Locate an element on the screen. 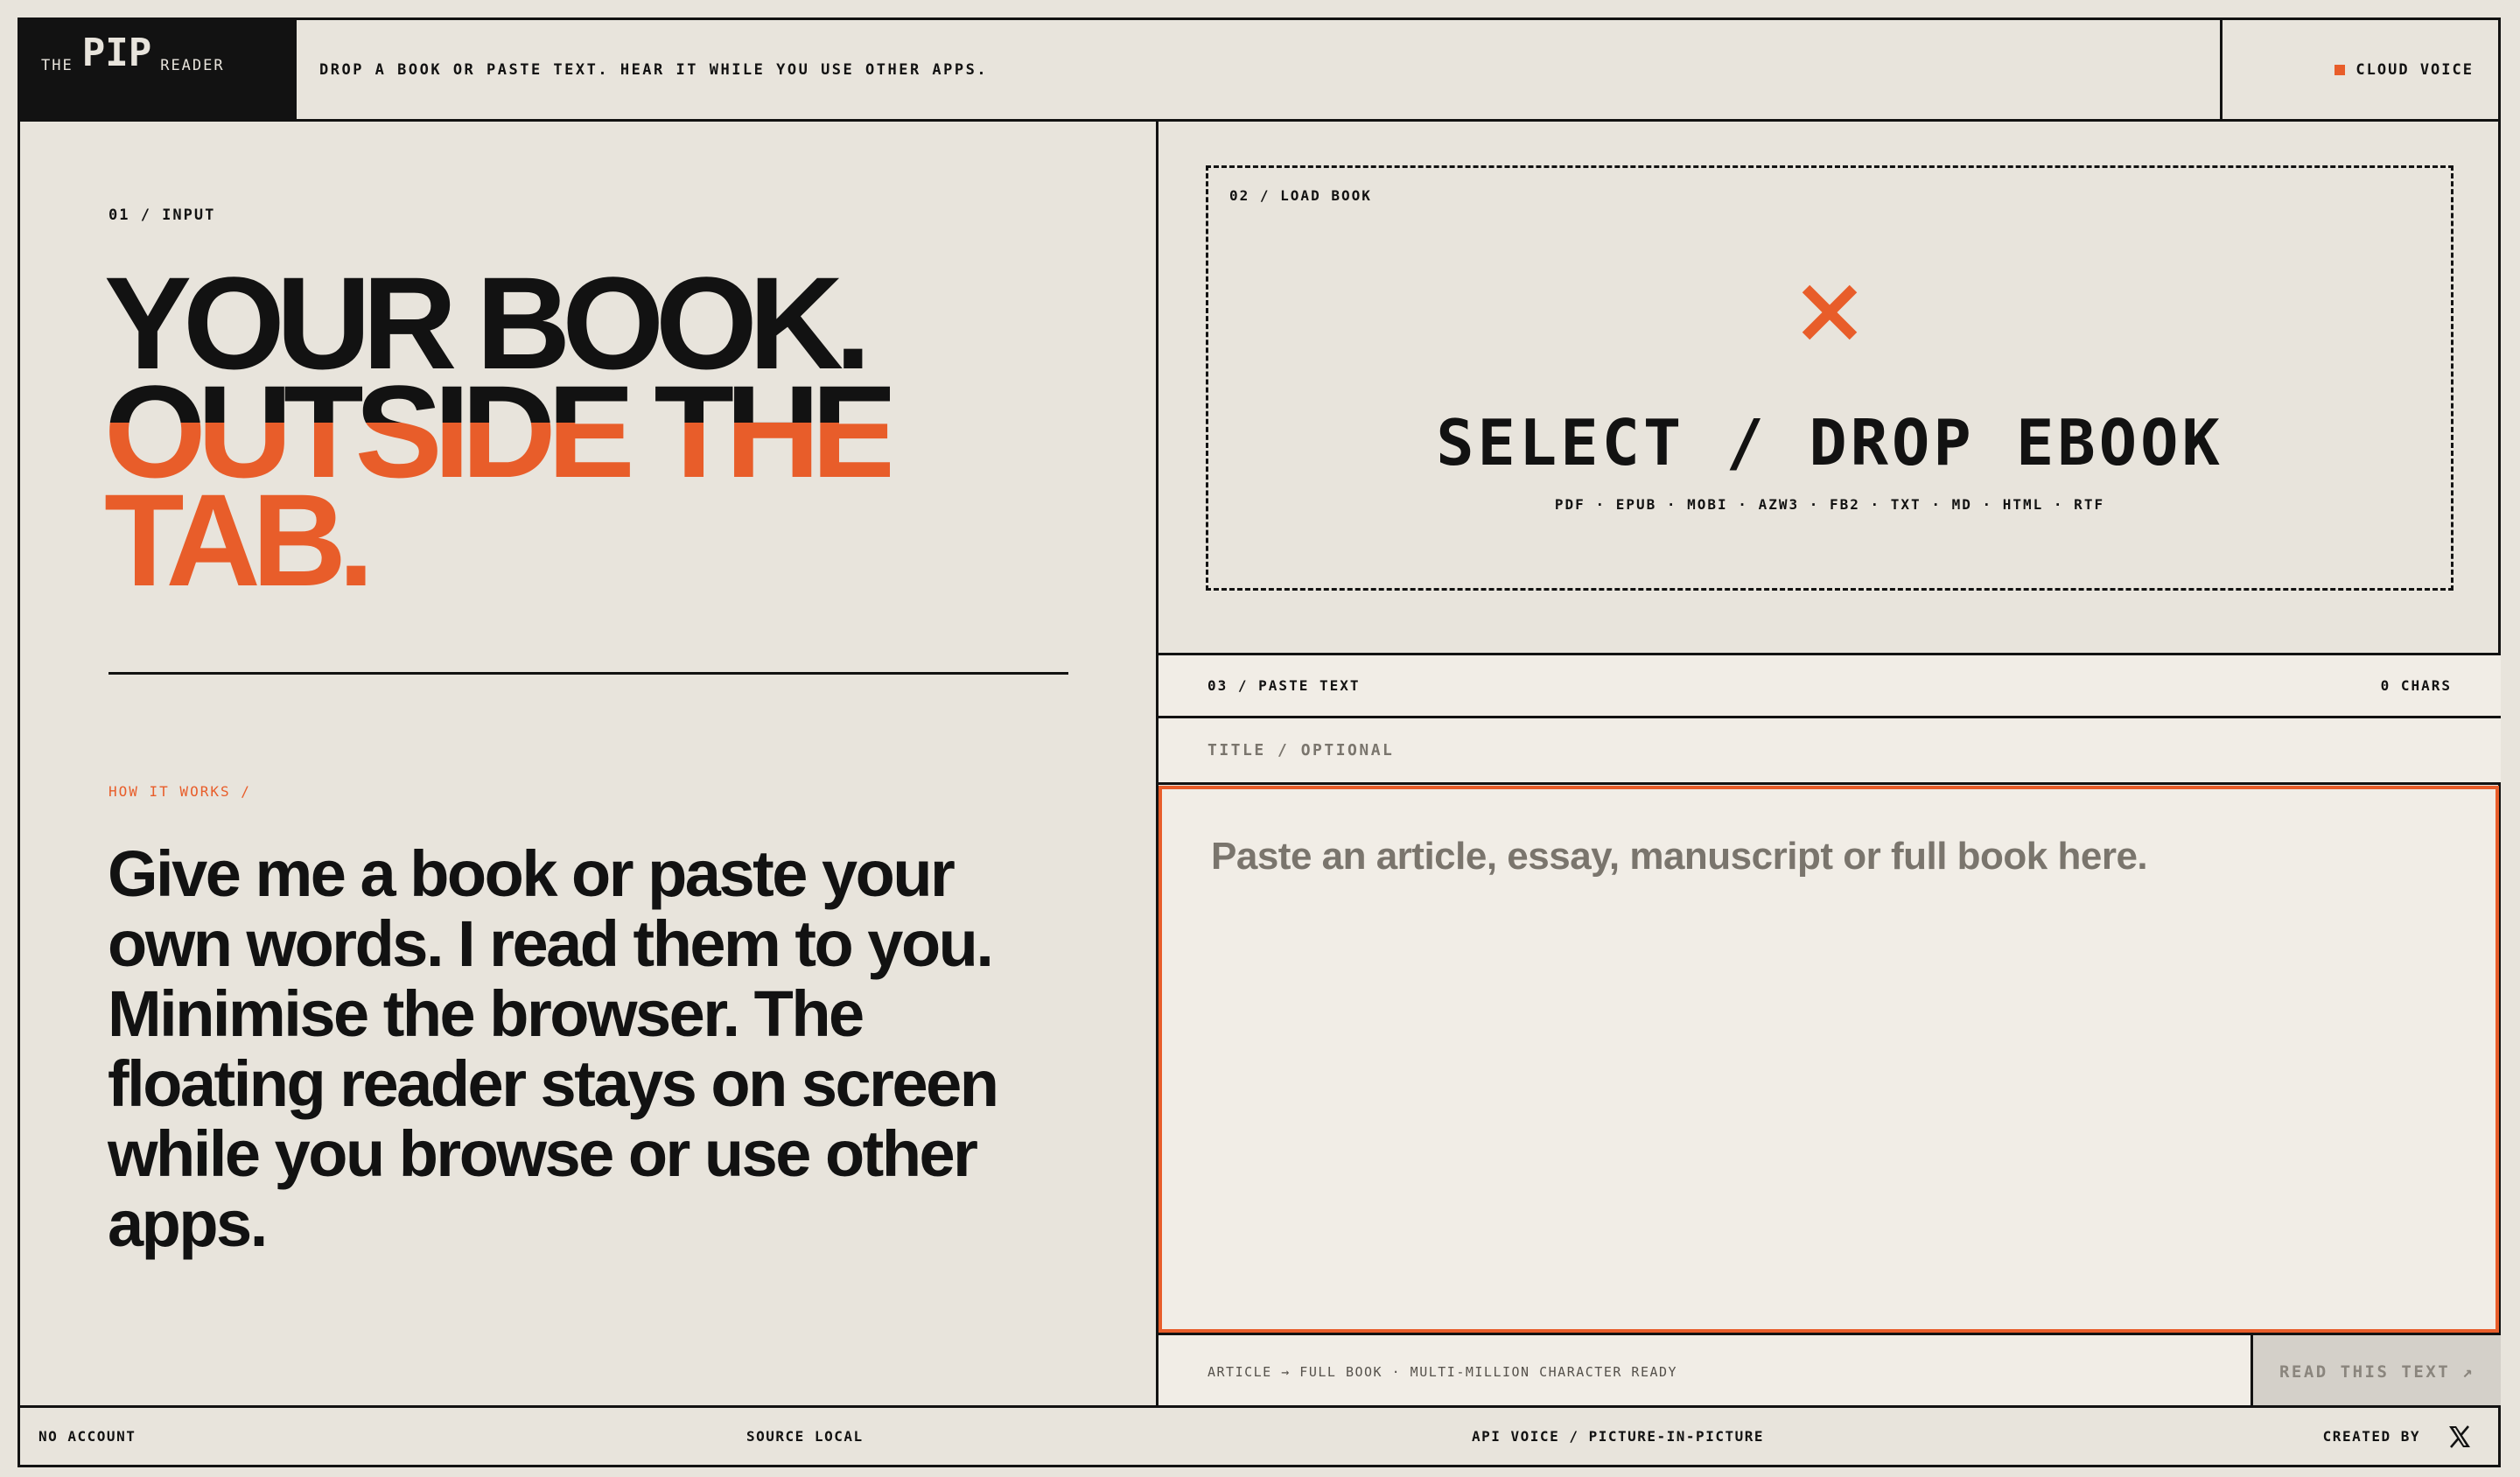  x-logo-icon is located at coordinates (2459, 1437).